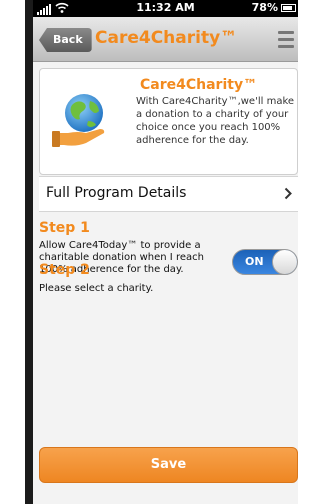 The width and height of the screenshot is (320, 504). I want to click on save-button: Save, so click(168, 465).